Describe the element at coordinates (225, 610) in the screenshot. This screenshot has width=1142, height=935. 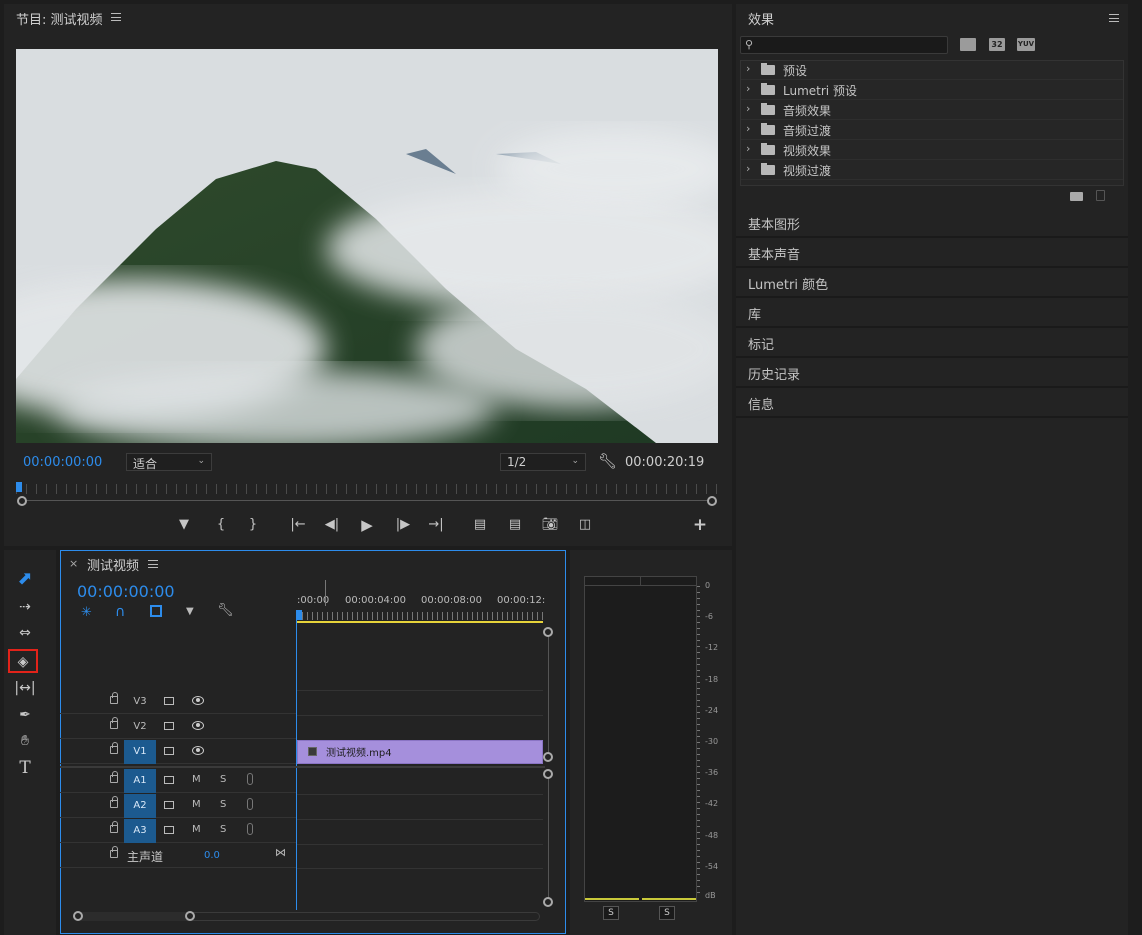
I see `timeline-settings-wrench-icon: 🔧︎` at that location.